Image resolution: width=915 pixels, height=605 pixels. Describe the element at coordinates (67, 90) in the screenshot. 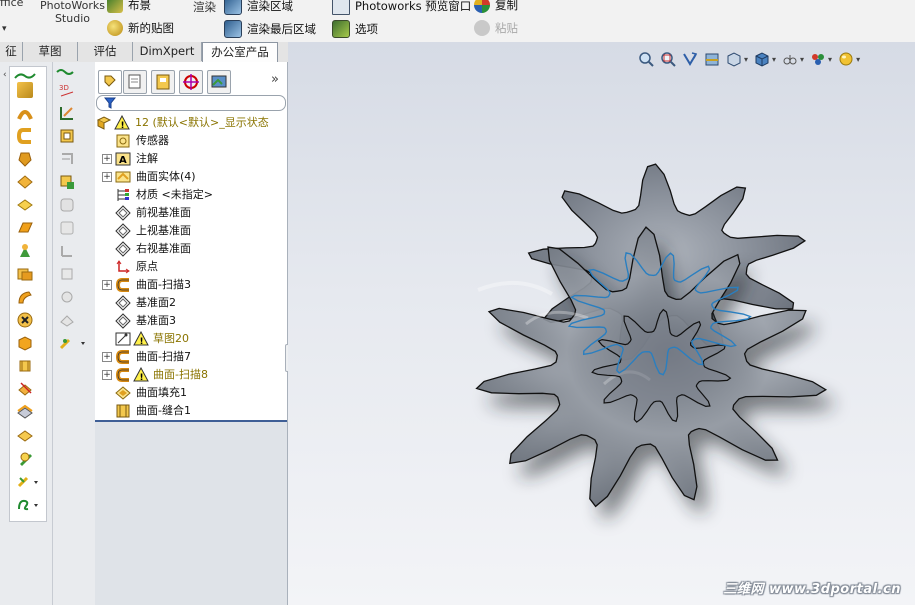

I see `3d-sketch-icon: 3D` at that location.